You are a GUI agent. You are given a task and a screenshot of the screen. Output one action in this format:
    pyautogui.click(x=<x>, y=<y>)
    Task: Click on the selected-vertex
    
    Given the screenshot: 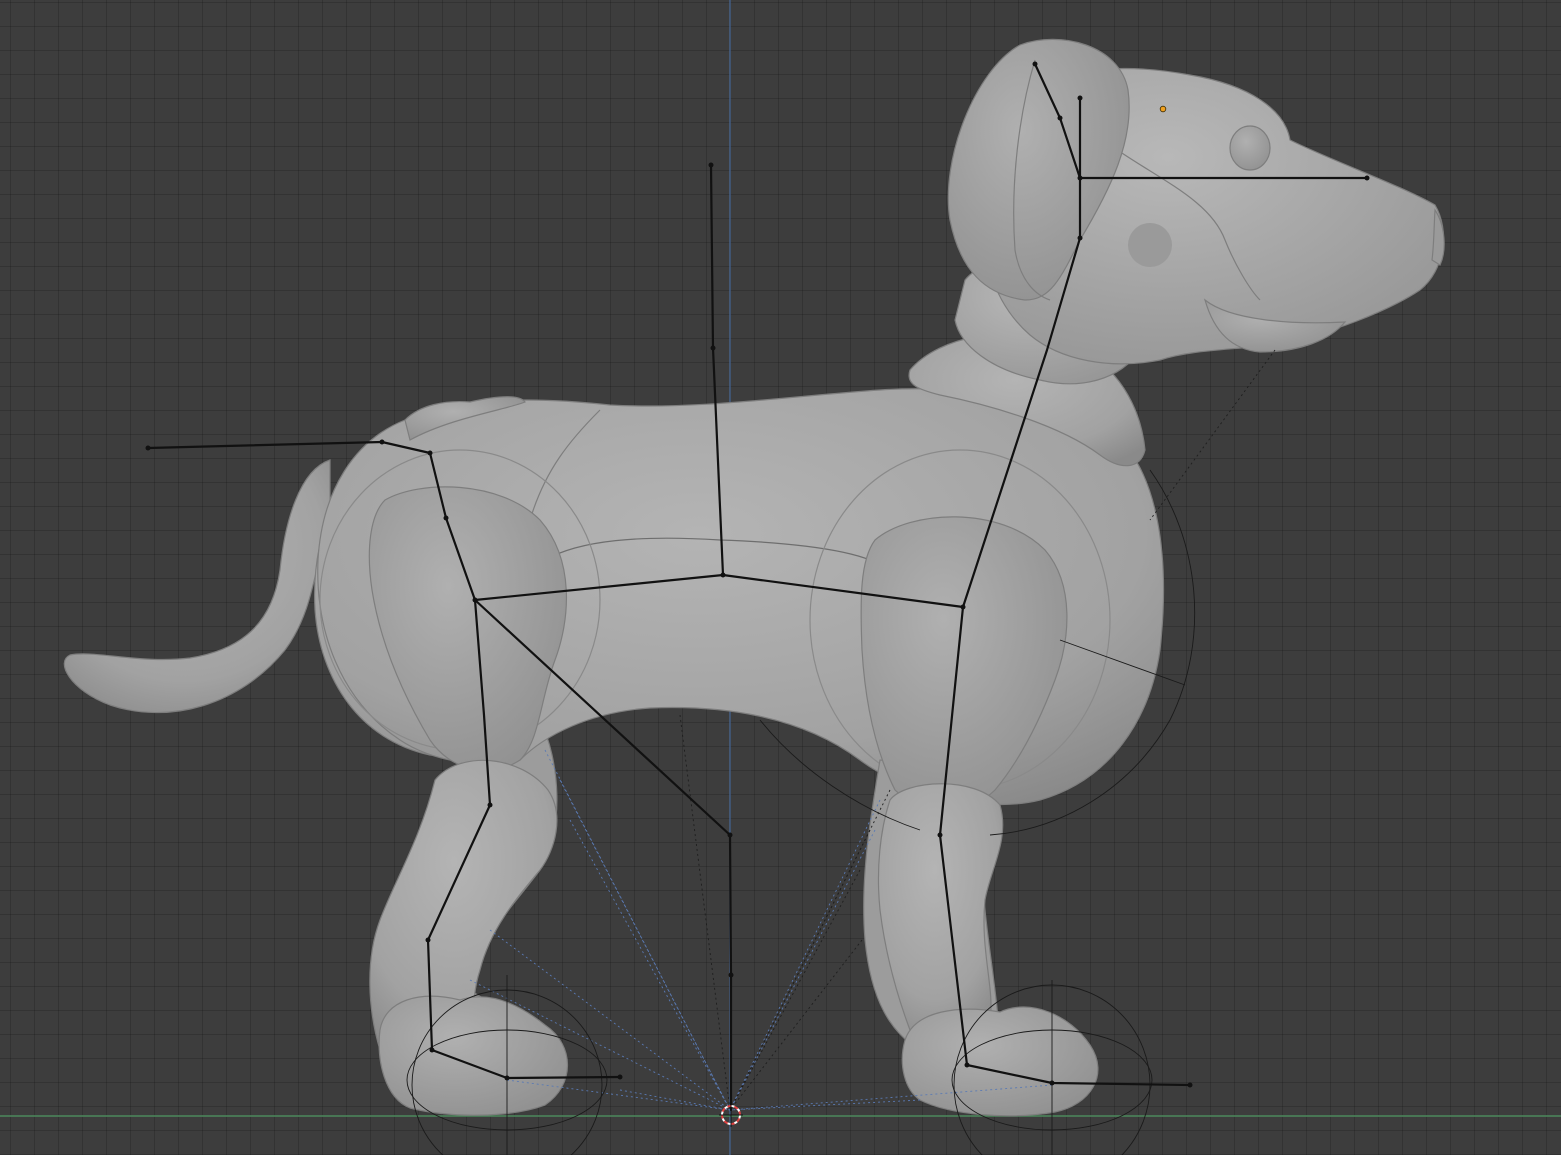 What is the action you would take?
    pyautogui.click(x=1163, y=109)
    